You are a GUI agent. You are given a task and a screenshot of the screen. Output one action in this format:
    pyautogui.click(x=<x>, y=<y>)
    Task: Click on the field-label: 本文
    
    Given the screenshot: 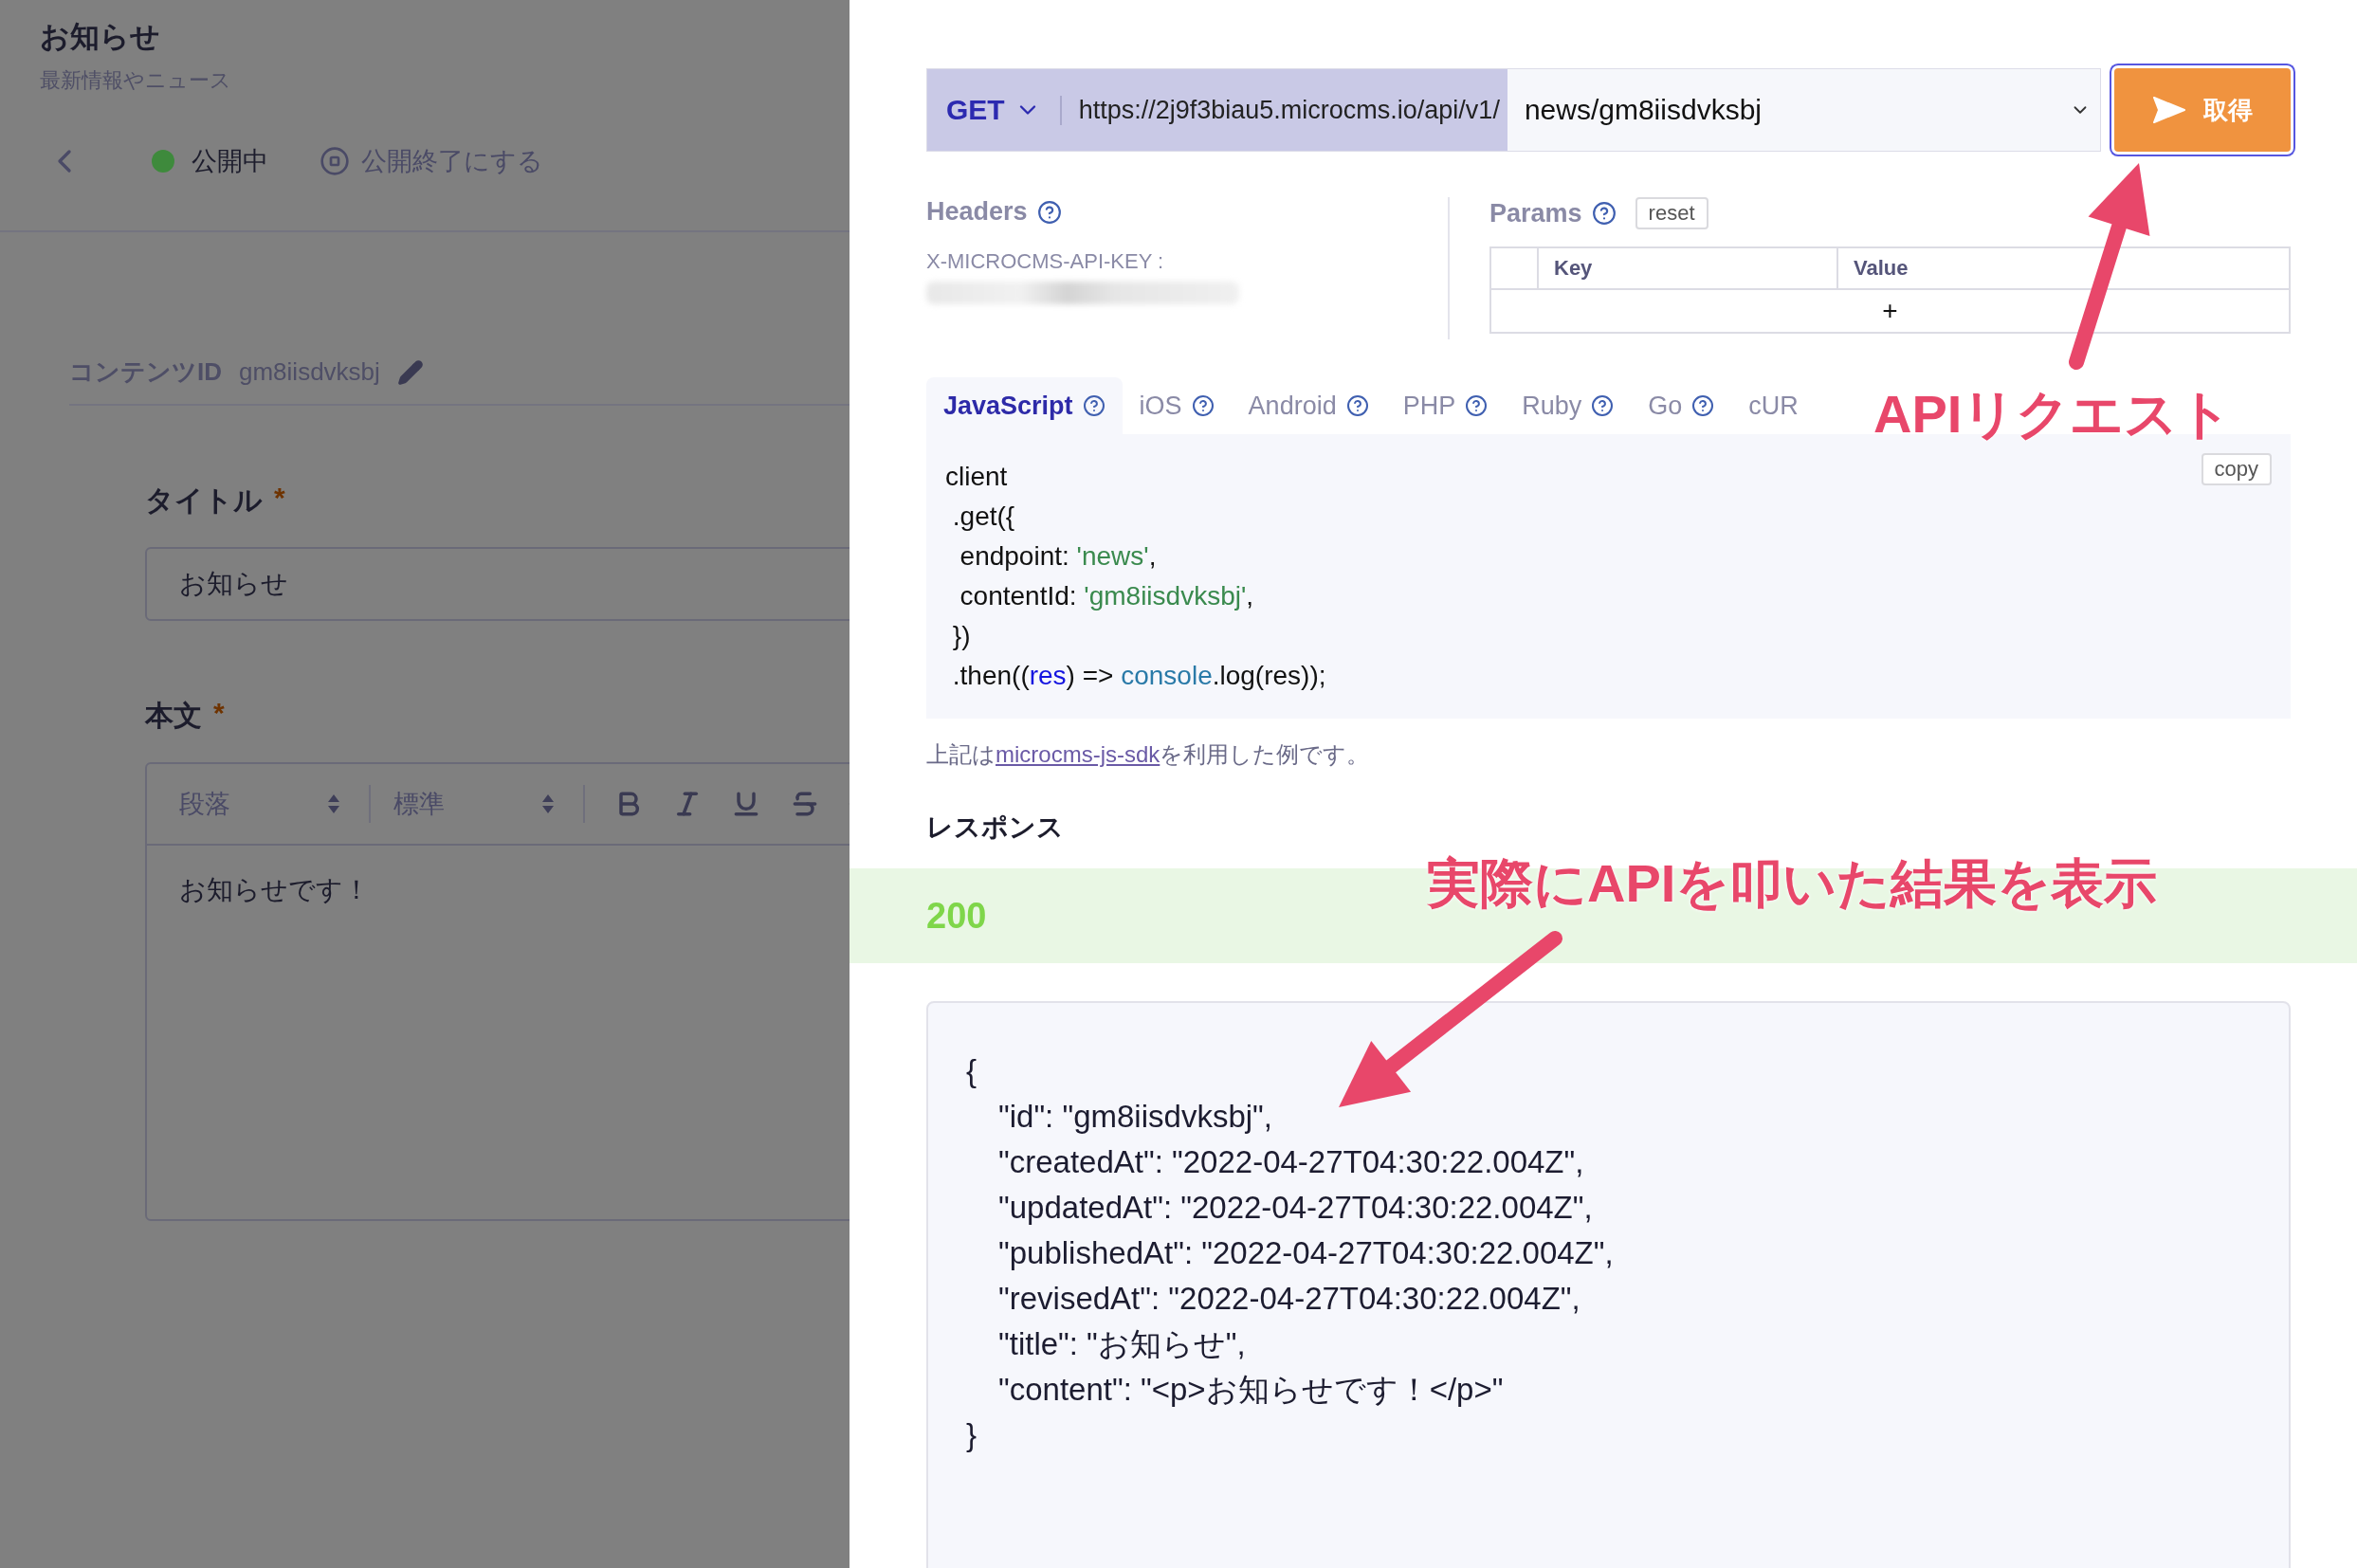 What is the action you would take?
    pyautogui.click(x=173, y=716)
    